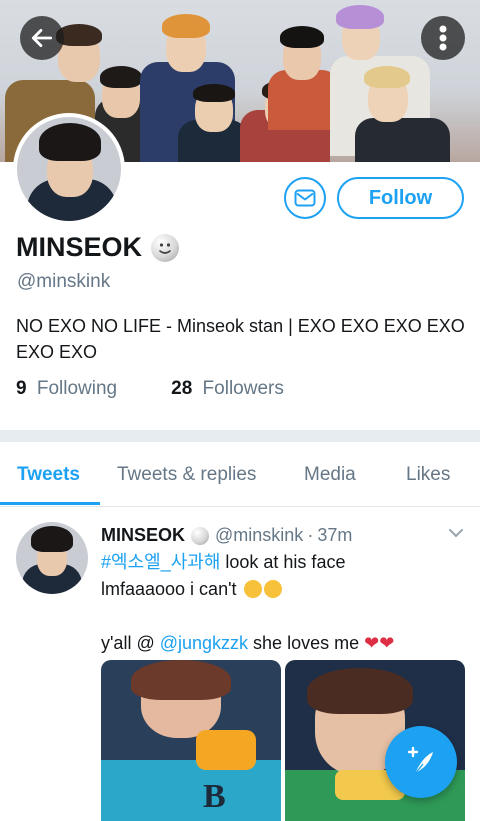  What do you see at coordinates (259, 535) in the screenshot?
I see `tweet-author-handle: @minskink` at bounding box center [259, 535].